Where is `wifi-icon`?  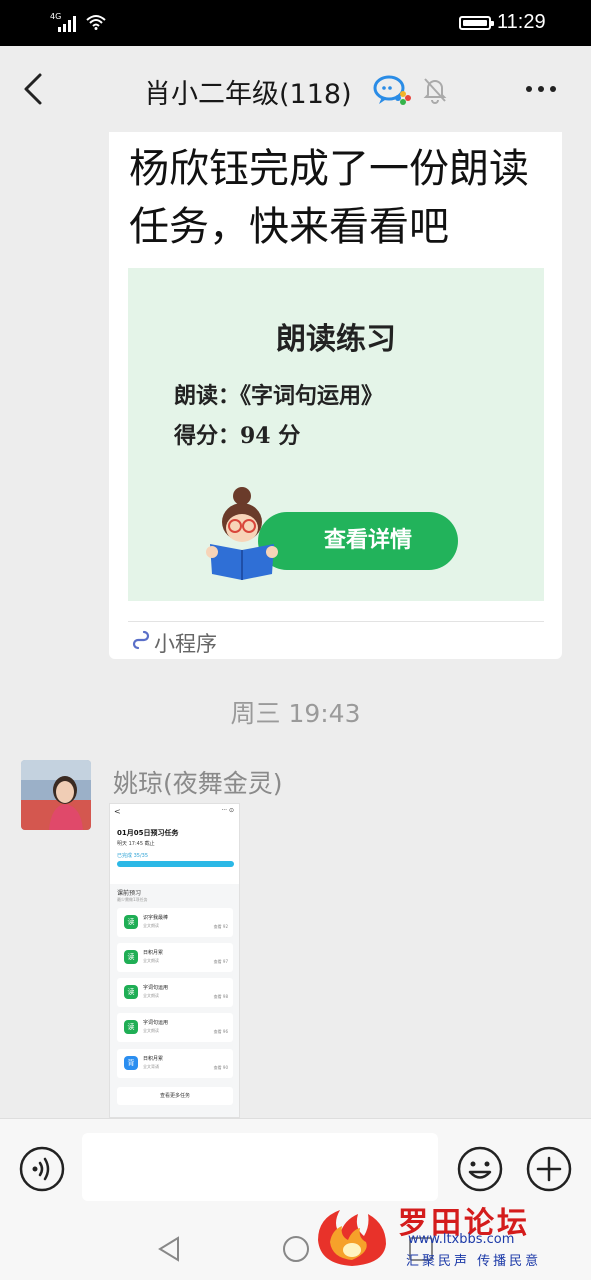 wifi-icon is located at coordinates (96, 22).